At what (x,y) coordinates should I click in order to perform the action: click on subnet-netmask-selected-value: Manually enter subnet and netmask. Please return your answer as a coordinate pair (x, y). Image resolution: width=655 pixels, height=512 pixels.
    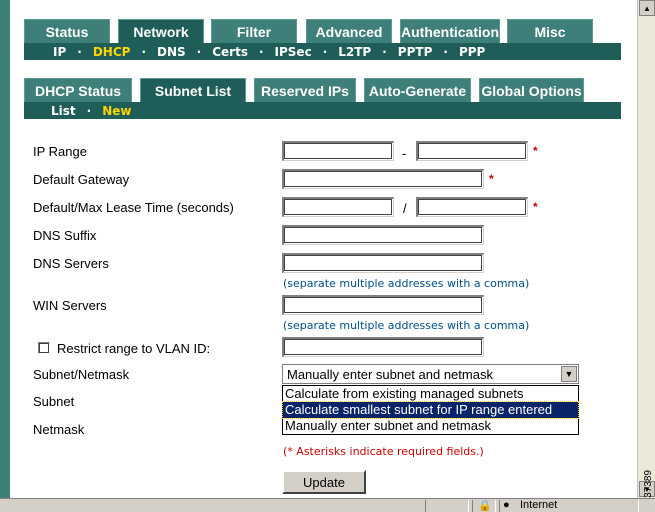
    Looking at the image, I should click on (390, 374).